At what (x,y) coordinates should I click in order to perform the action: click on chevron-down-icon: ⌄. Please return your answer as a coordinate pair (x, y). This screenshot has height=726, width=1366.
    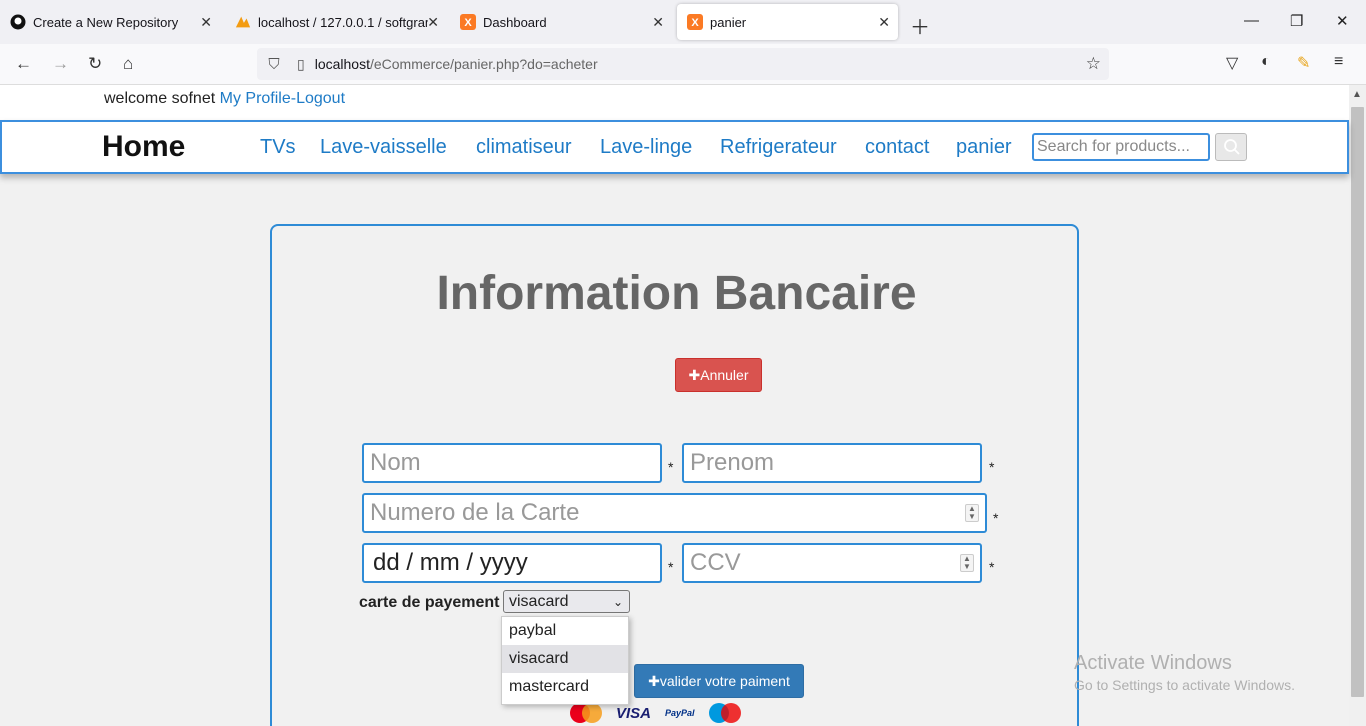
    Looking at the image, I should click on (617, 602).